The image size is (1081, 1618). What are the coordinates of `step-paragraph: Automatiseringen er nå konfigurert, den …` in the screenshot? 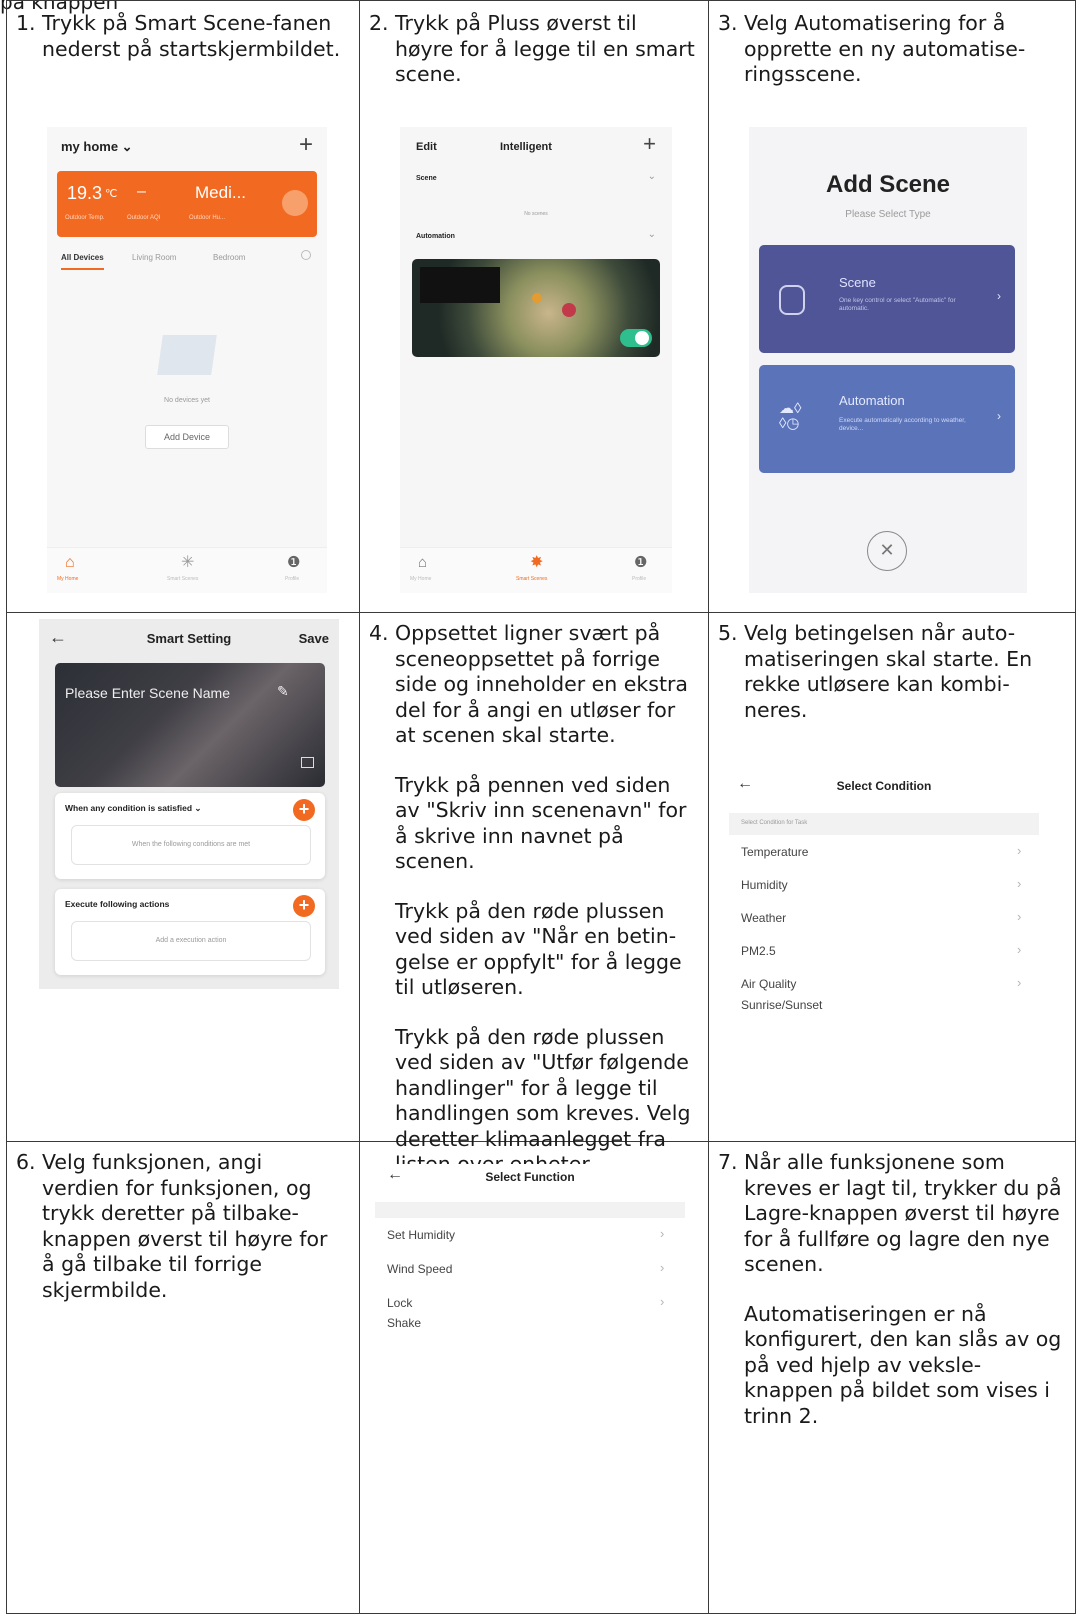 It's located at (903, 1364).